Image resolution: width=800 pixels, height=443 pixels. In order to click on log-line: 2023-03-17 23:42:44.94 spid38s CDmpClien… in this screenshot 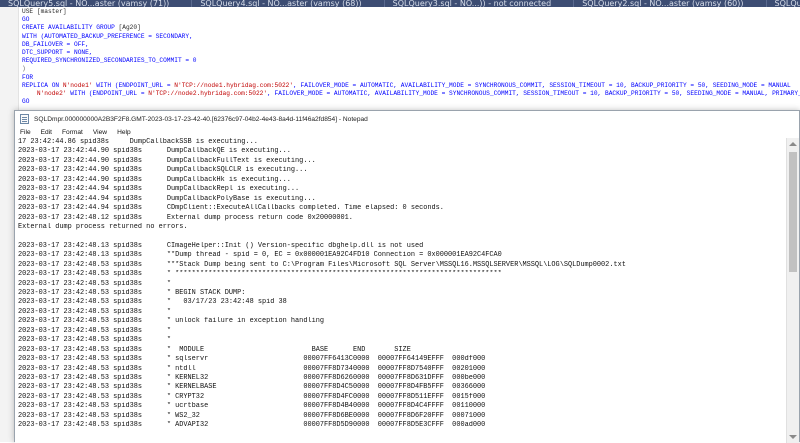, I will do `click(401, 208)`.